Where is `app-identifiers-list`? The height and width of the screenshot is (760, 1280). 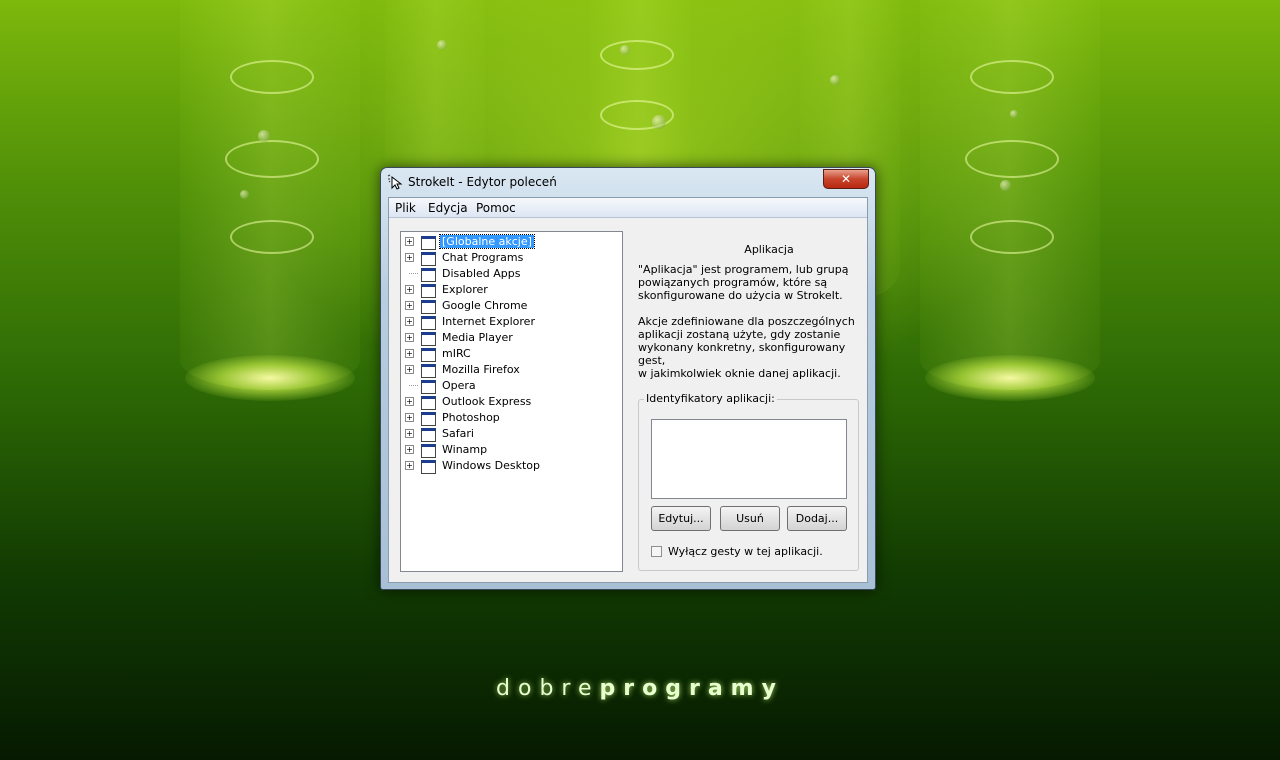
app-identifiers-list is located at coordinates (749, 459).